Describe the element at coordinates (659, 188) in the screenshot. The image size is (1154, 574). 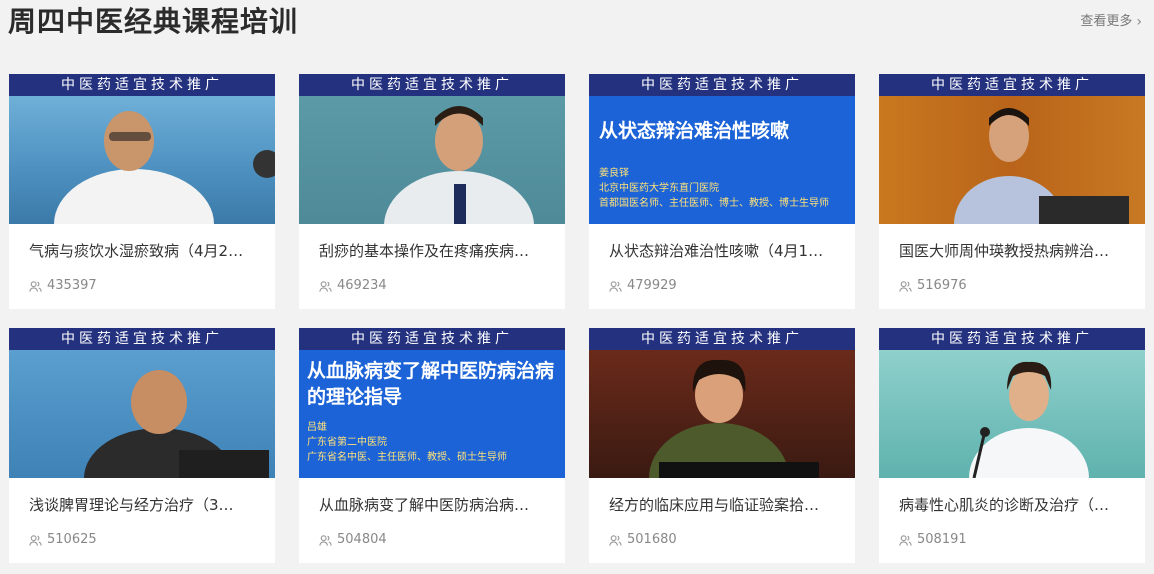
I see `slide-affiliation: 北京中医药大学东直门医院` at that location.